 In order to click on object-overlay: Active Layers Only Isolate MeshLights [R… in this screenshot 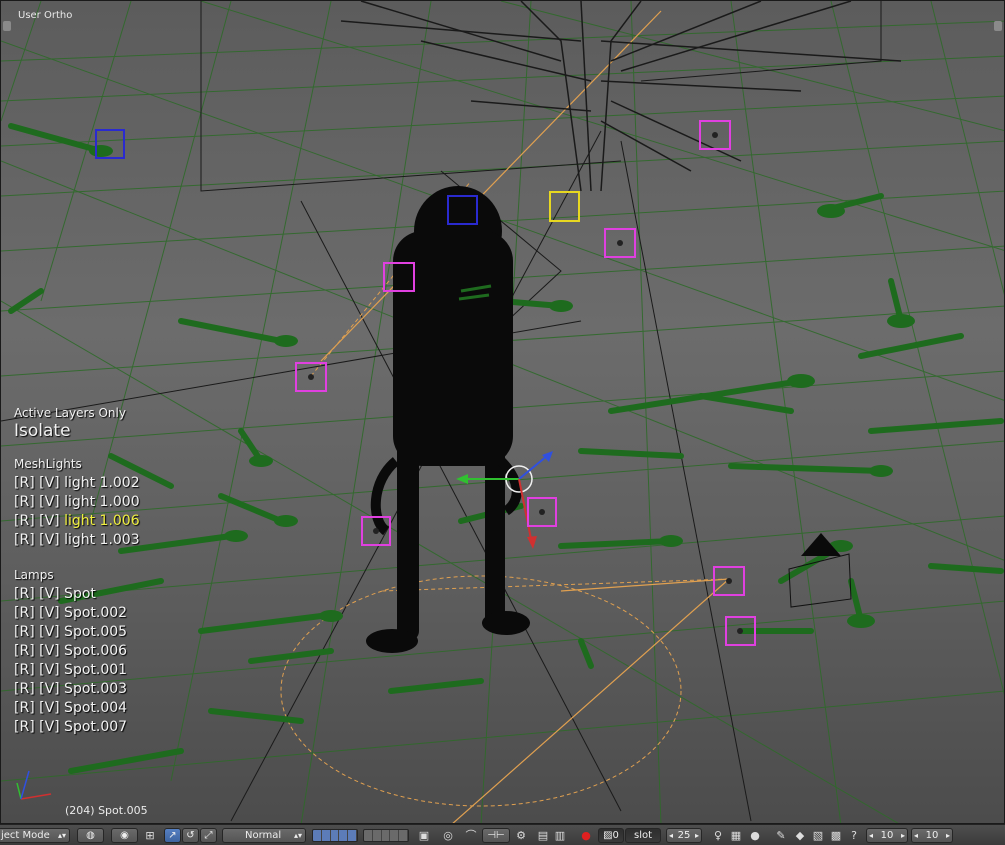, I will do `click(77, 580)`.